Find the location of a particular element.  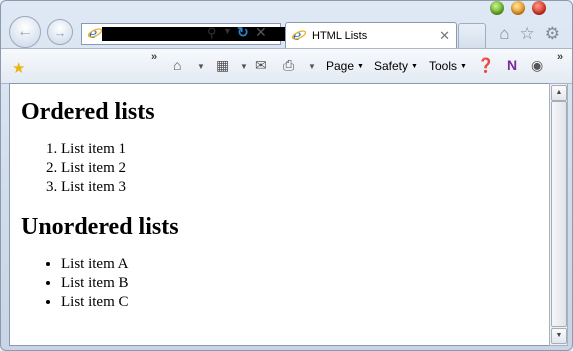

list-item: List item B is located at coordinates (305, 283).